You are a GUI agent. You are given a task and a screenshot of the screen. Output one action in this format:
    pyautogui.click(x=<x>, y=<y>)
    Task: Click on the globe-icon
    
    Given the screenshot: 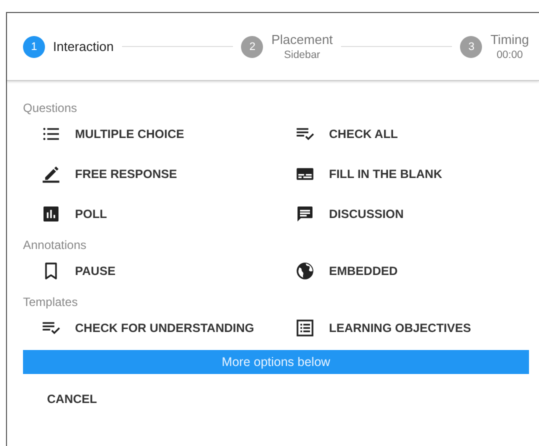 What is the action you would take?
    pyautogui.click(x=305, y=270)
    